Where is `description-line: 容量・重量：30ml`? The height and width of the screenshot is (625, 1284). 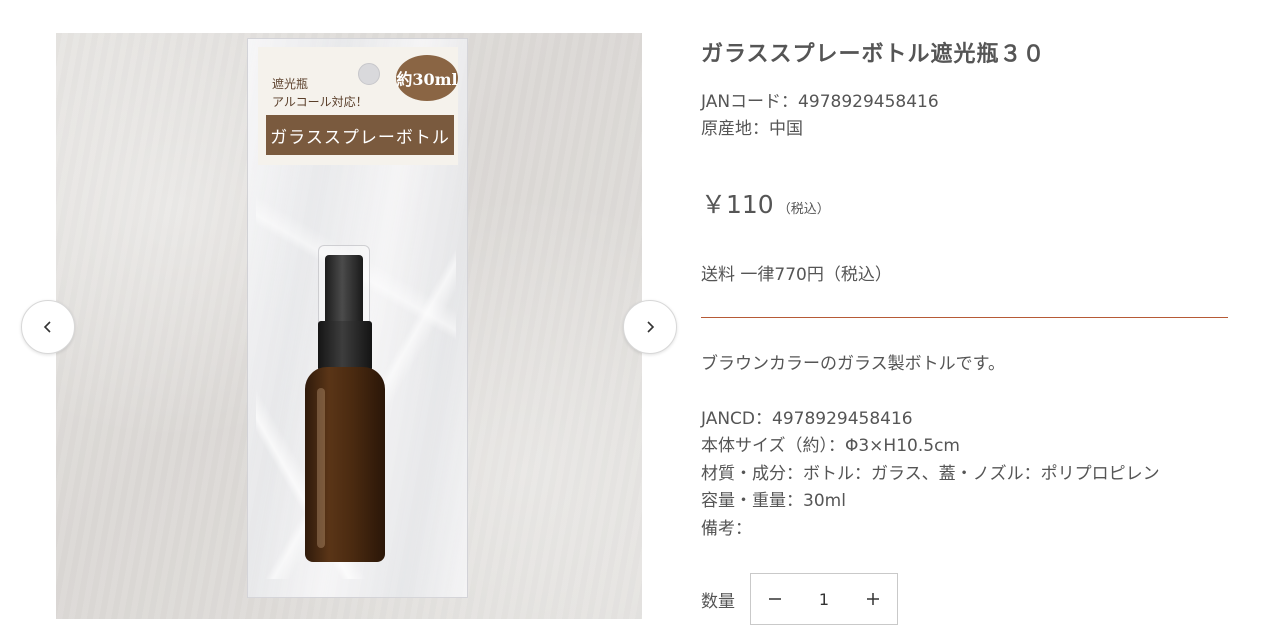
description-line: 容量・重量：30ml is located at coordinates (773, 501).